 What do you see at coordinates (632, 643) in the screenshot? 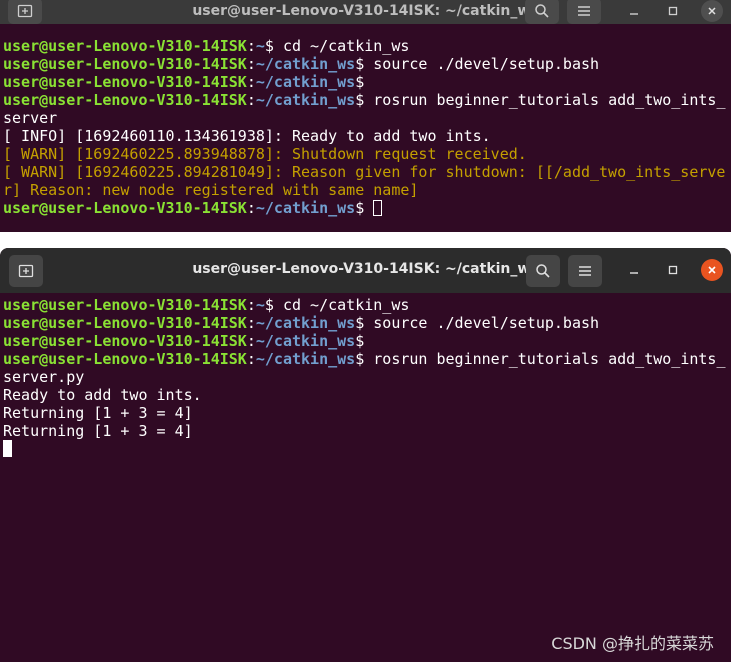
I see `watermark: CSDN @挣扎的菜菜苏` at bounding box center [632, 643].